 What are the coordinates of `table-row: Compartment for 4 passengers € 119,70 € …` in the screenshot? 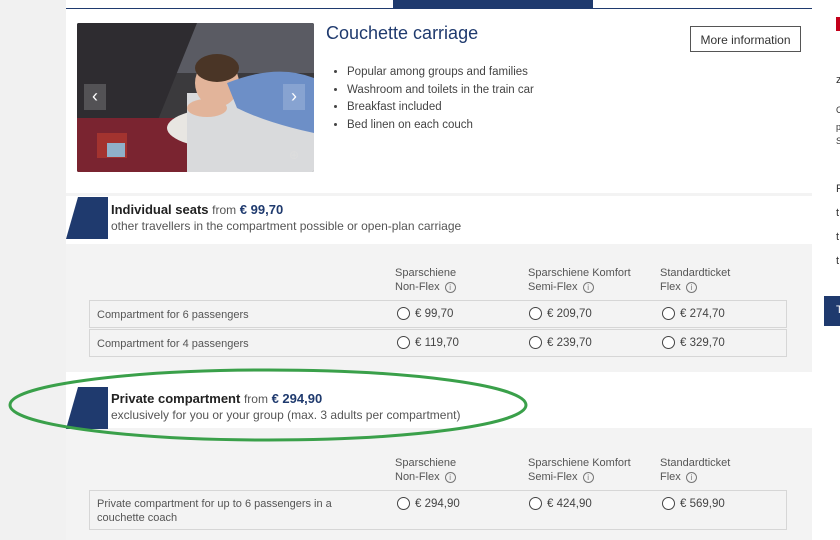 It's located at (438, 343).